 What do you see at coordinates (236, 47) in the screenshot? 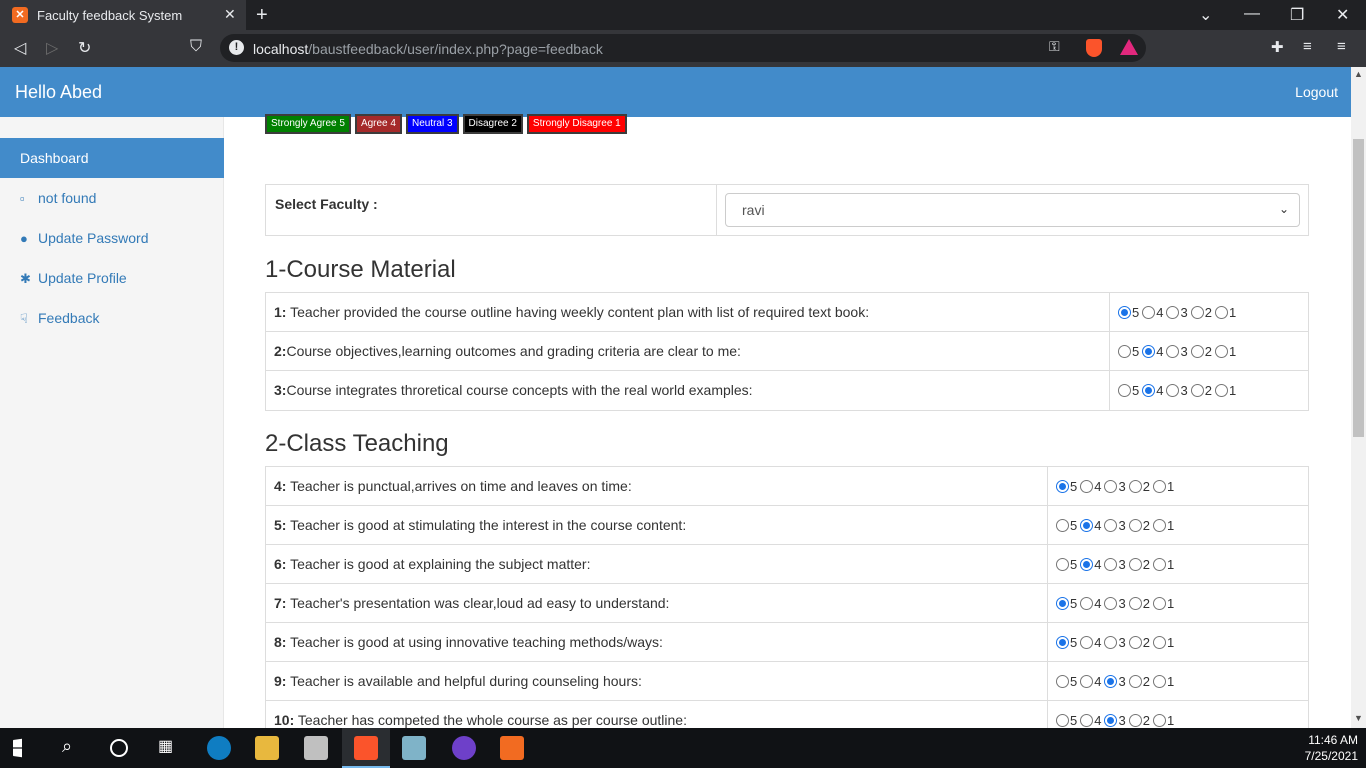
I see `site-info-icon: !` at bounding box center [236, 47].